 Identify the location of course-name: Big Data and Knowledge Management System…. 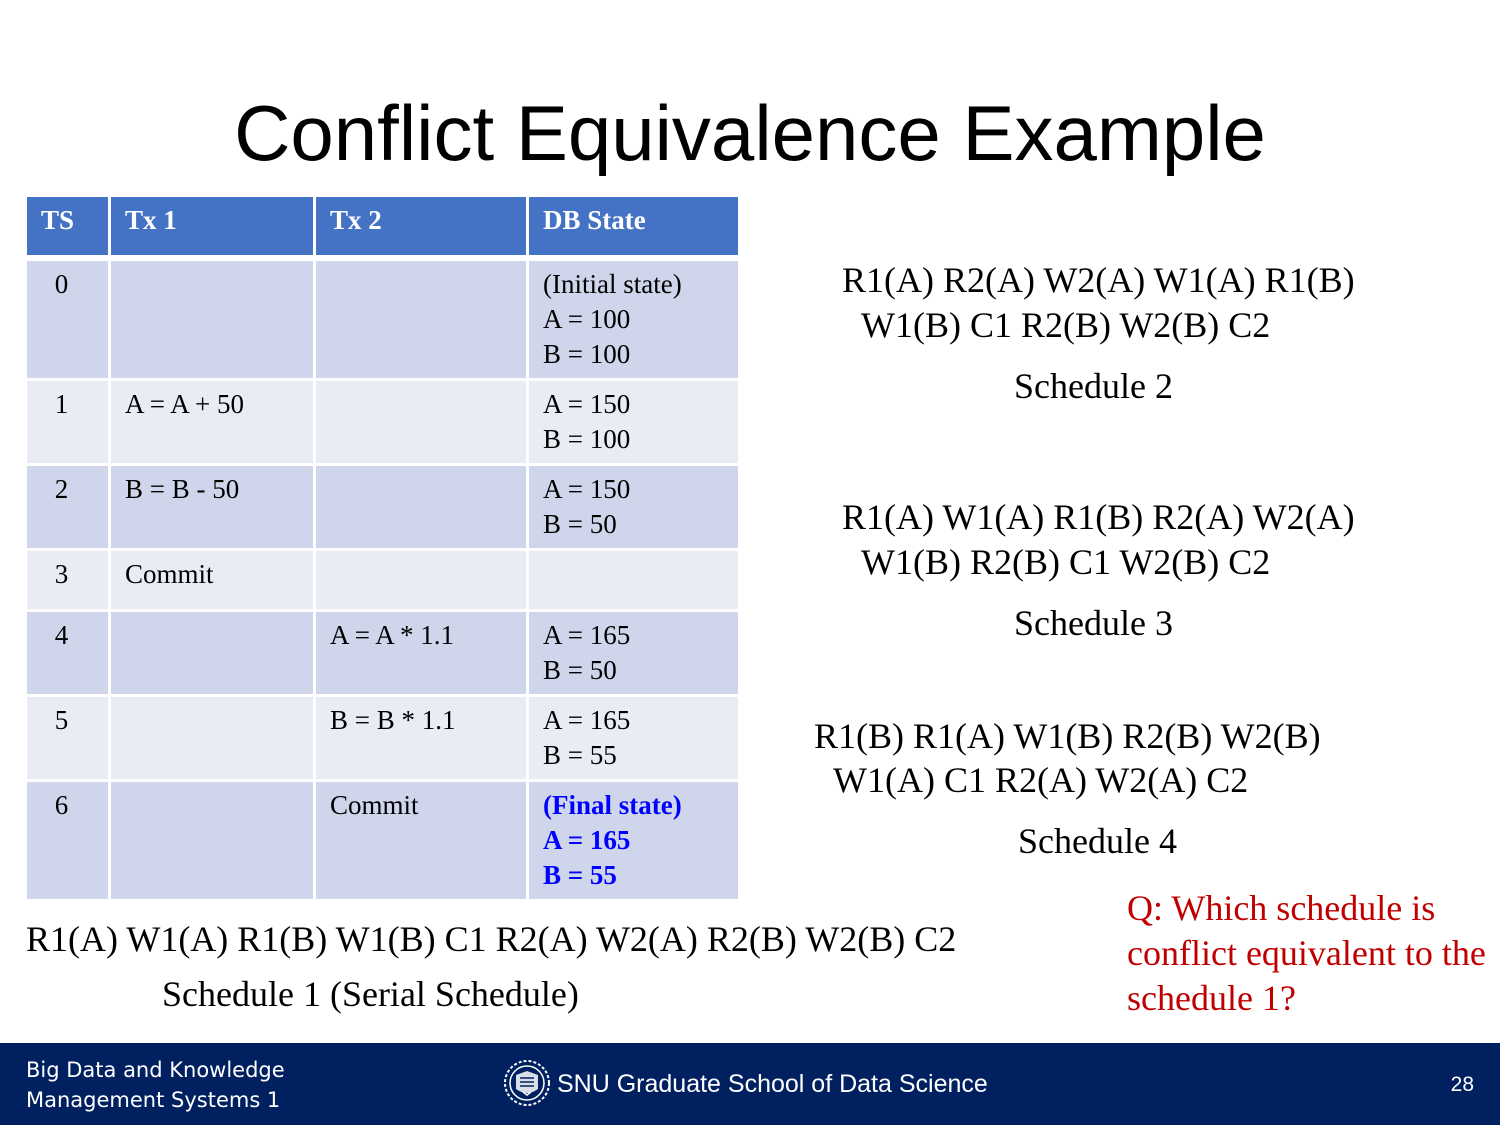
(155, 1085).